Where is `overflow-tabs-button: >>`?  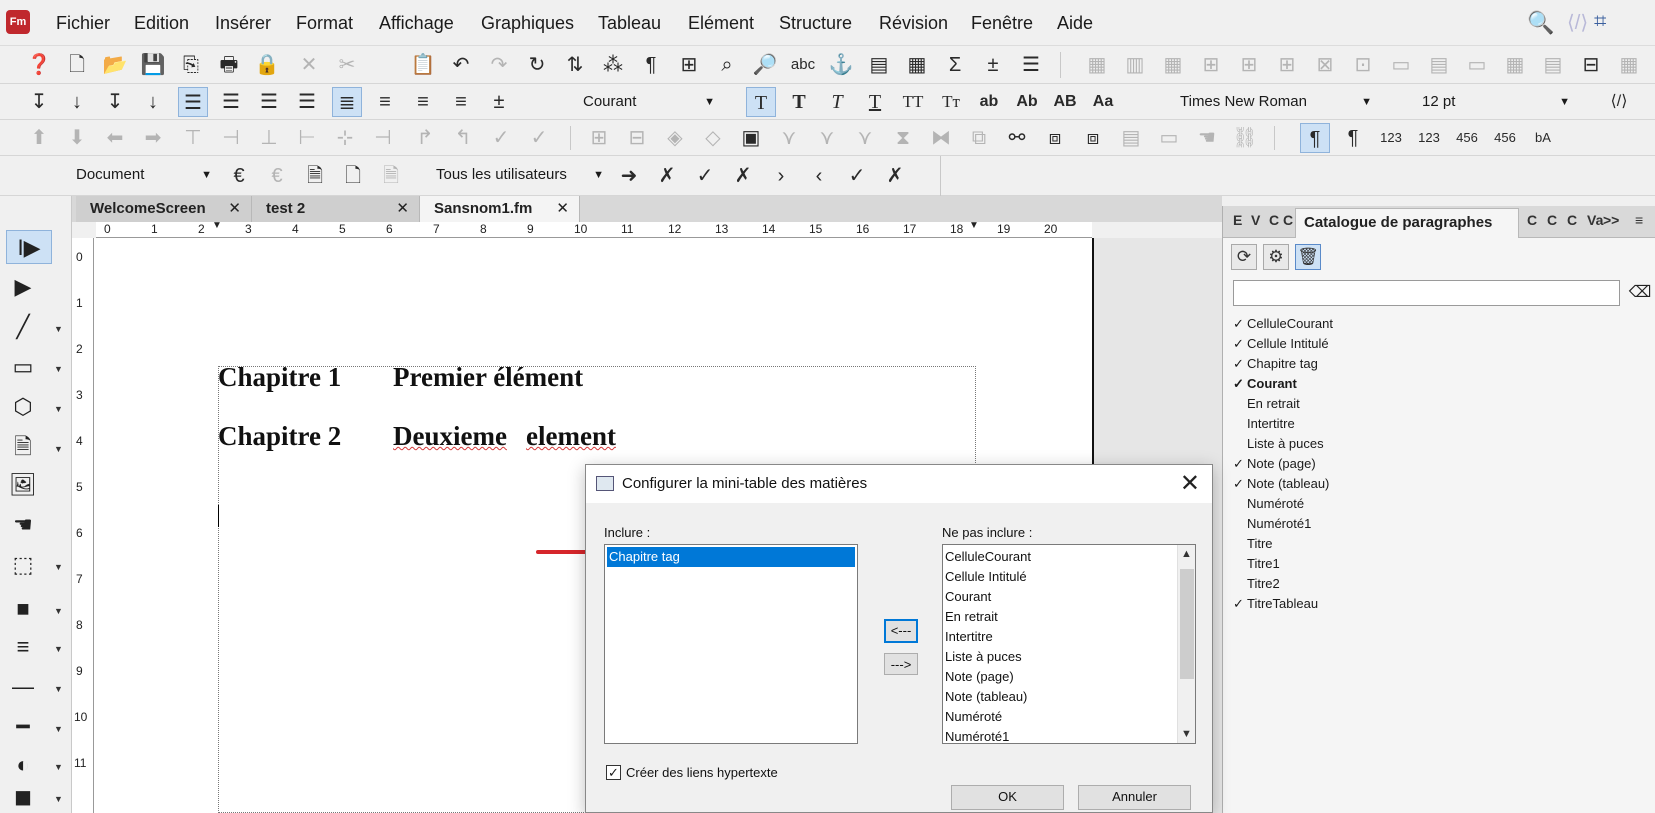
overflow-tabs-button: >> is located at coordinates (1611, 220).